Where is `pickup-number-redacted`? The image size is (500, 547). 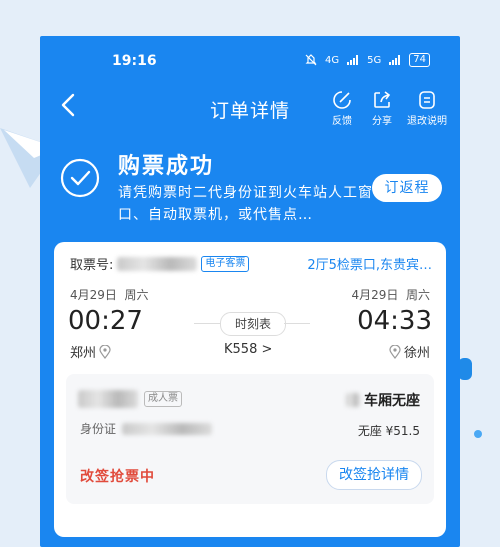 pickup-number-redacted is located at coordinates (157, 263).